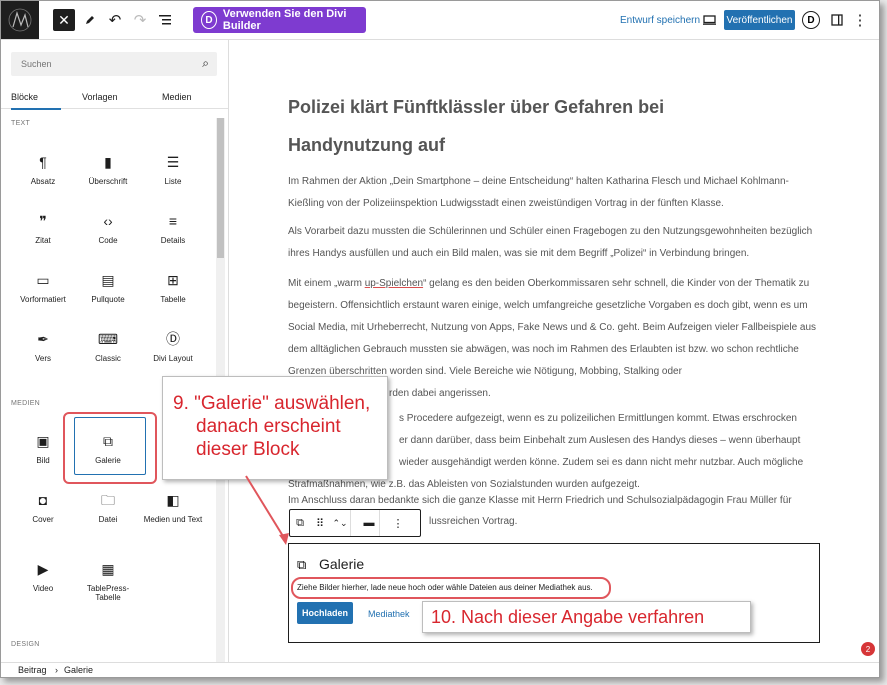  I want to click on section-title-text: TEXT, so click(21, 123).